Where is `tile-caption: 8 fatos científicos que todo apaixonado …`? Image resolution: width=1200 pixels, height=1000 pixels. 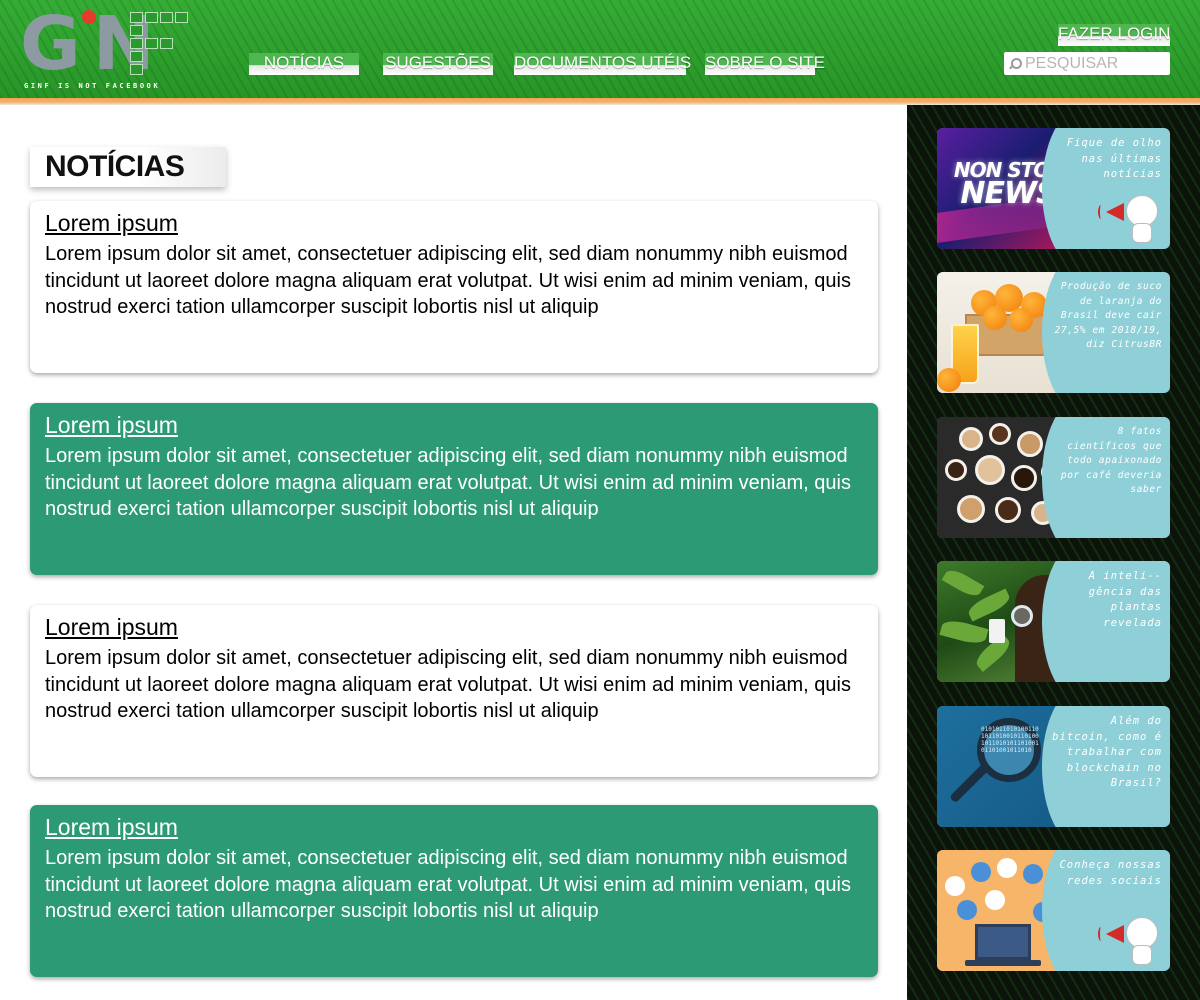
tile-caption: 8 fatos científicos que todo apaixonado … is located at coordinates (1111, 460).